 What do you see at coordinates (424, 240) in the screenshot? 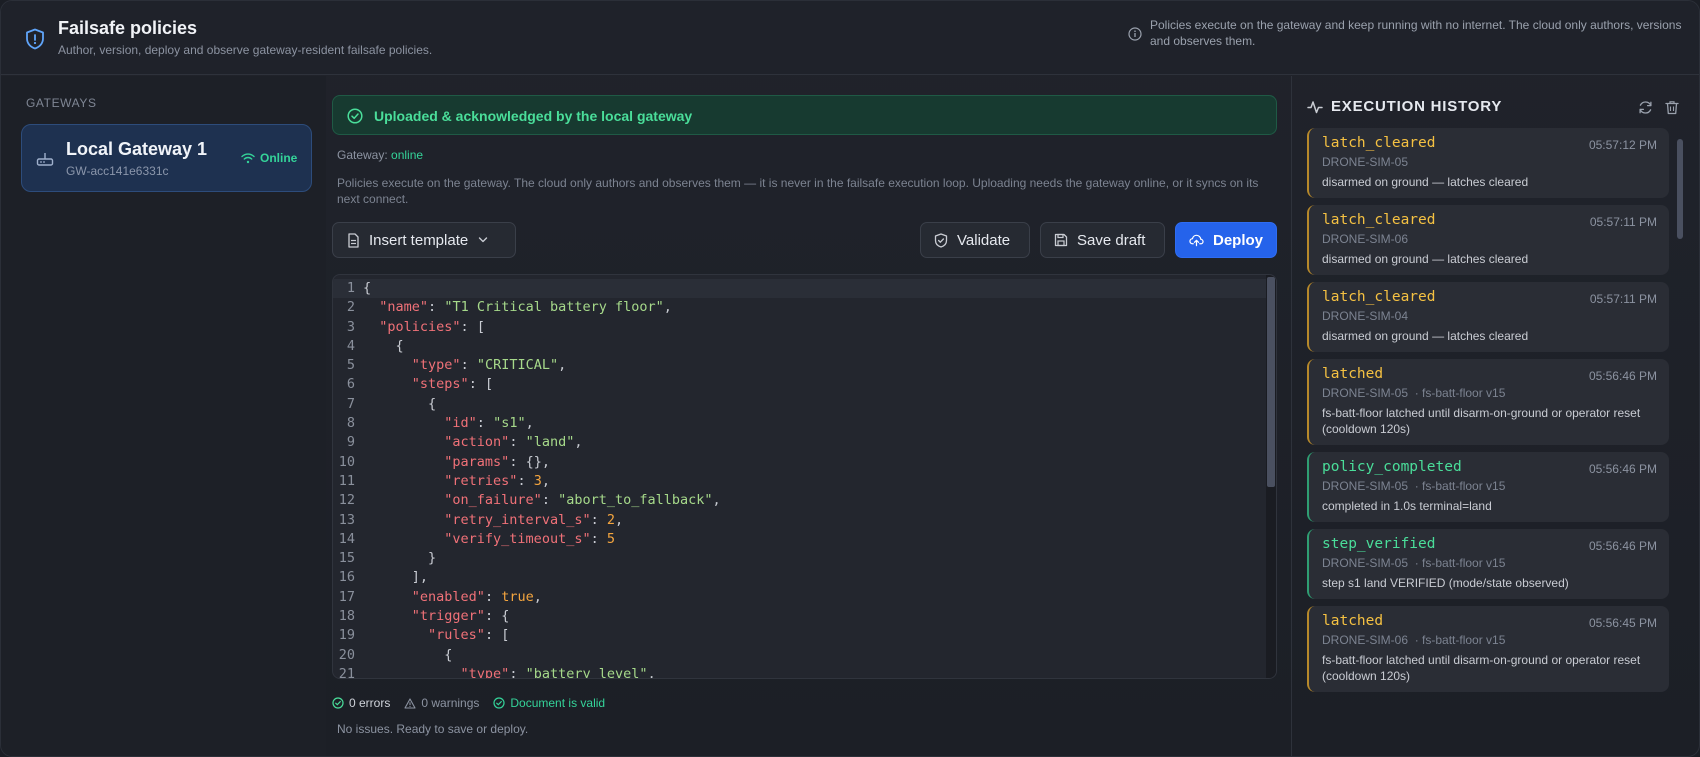
I see `insert-template-button: Insert template` at bounding box center [424, 240].